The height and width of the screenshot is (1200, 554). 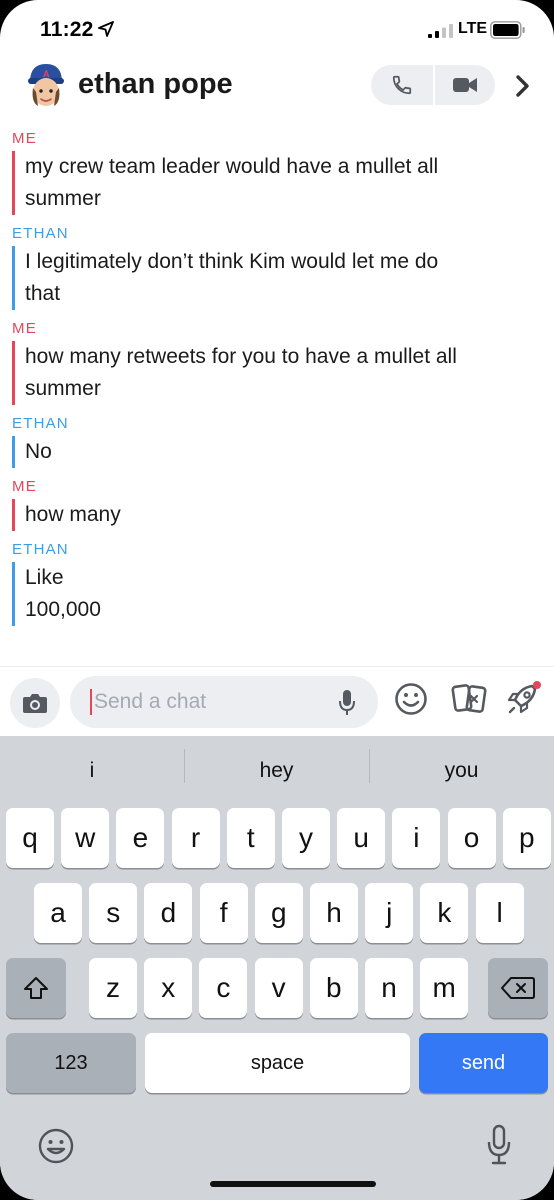 I want to click on key-b: b, so click(x=333, y=988).